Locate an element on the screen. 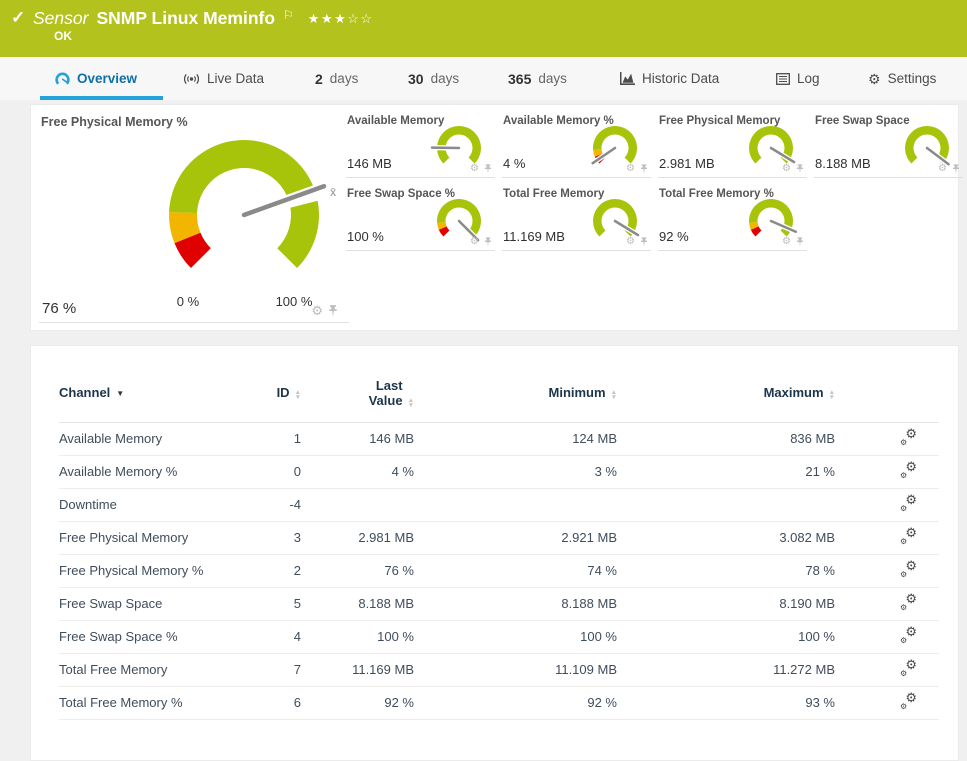 The height and width of the screenshot is (761, 967). cell-last: 146 MB is located at coordinates (357, 439).